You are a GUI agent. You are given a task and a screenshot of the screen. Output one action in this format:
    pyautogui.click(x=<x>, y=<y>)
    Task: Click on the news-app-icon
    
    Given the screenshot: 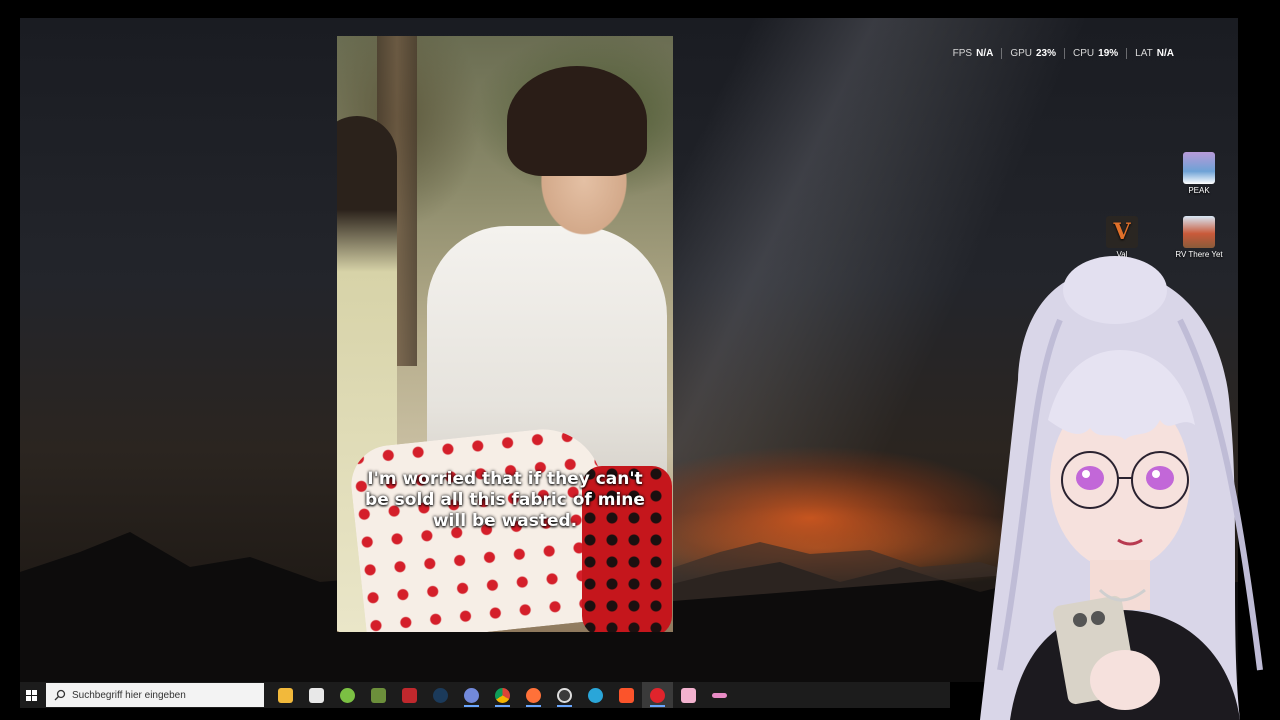 What is the action you would take?
    pyautogui.click(x=409, y=695)
    